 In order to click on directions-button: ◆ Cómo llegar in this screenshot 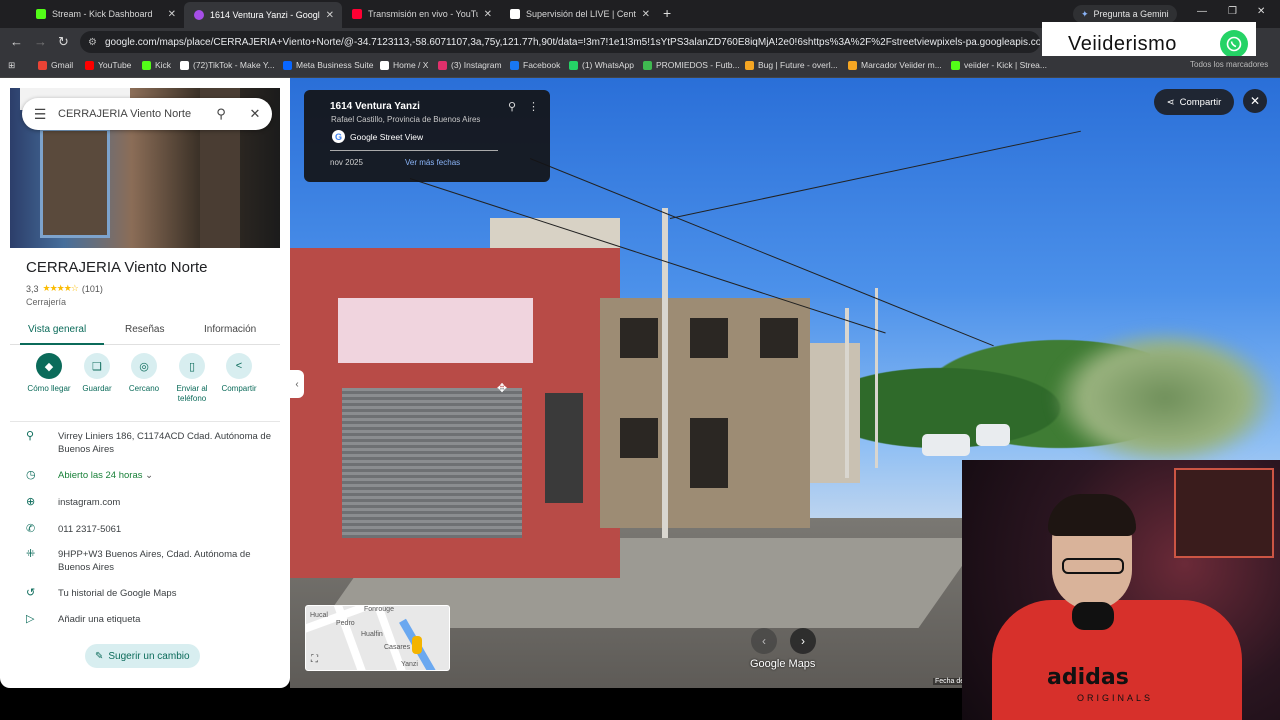, I will do `click(49, 373)`.